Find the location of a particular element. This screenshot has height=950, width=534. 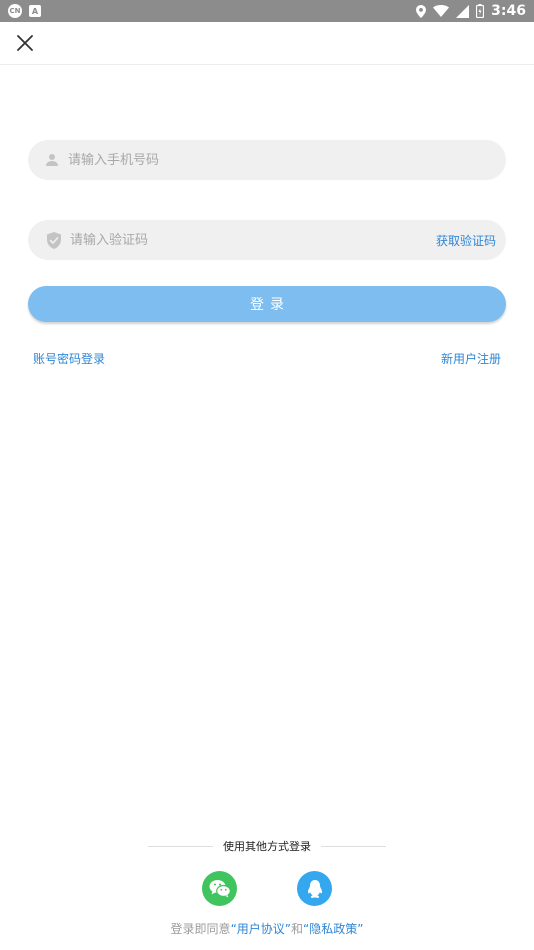

signal-icon is located at coordinates (463, 11).